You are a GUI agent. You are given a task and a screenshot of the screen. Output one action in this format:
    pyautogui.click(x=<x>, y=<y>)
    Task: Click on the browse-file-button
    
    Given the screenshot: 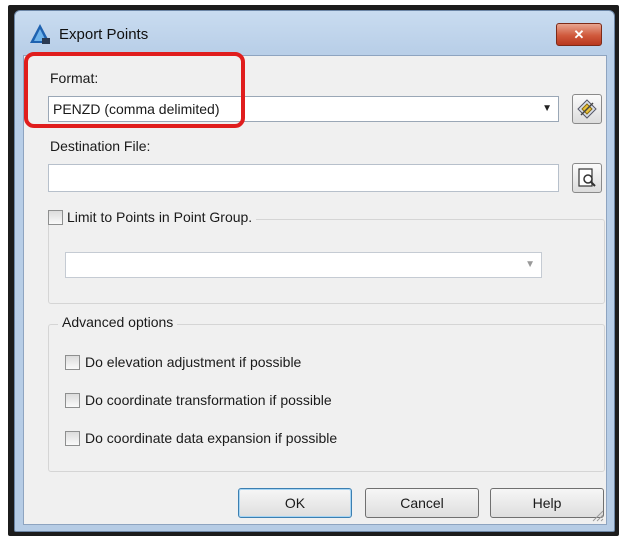 What is the action you would take?
    pyautogui.click(x=587, y=178)
    